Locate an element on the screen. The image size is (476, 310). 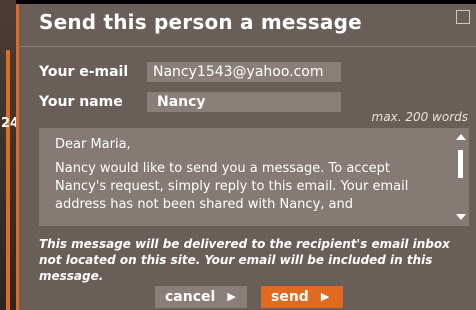
message-scrollbar is located at coordinates (461, 177).